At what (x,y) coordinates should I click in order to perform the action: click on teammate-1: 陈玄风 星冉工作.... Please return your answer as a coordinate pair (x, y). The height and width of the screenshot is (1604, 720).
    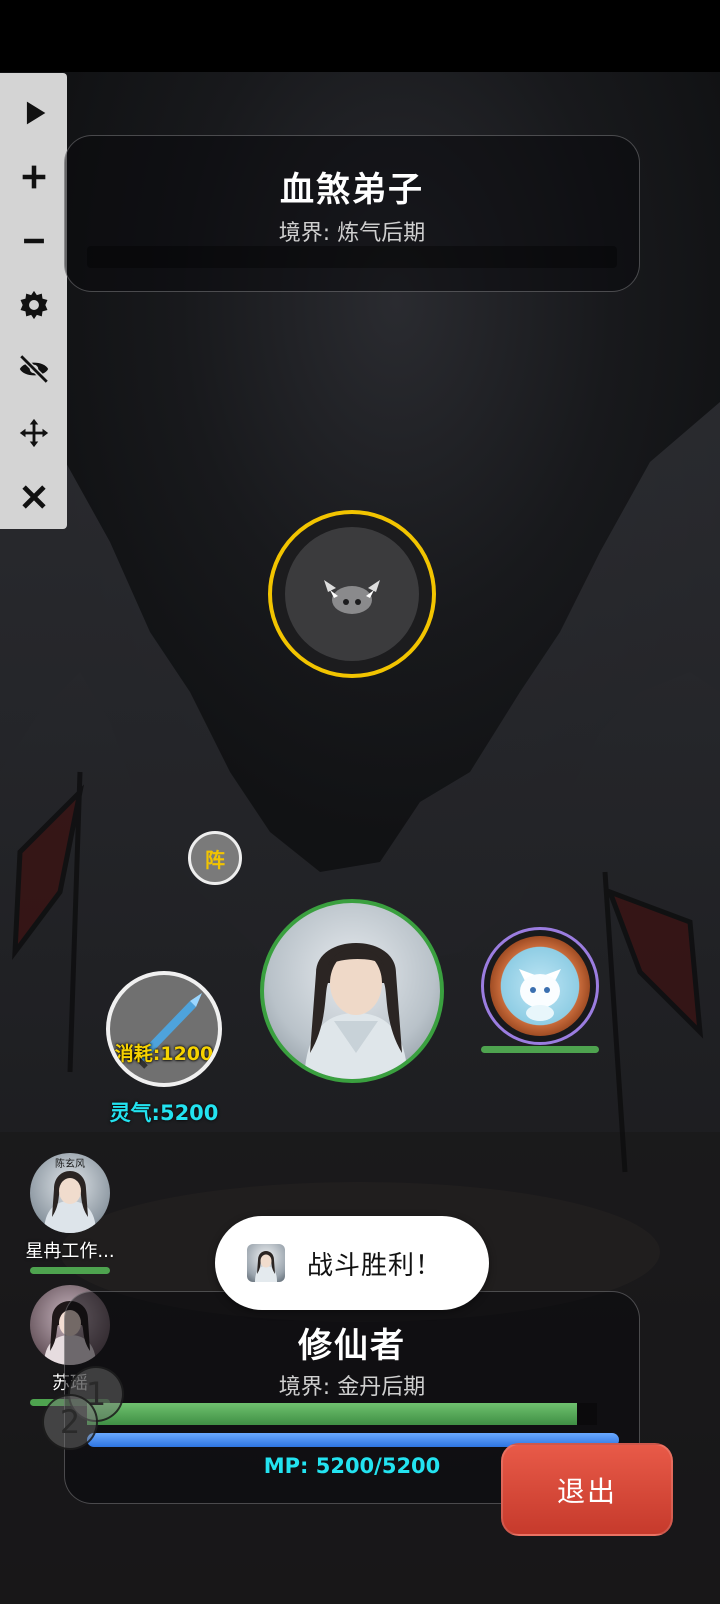
    Looking at the image, I should click on (70, 1213).